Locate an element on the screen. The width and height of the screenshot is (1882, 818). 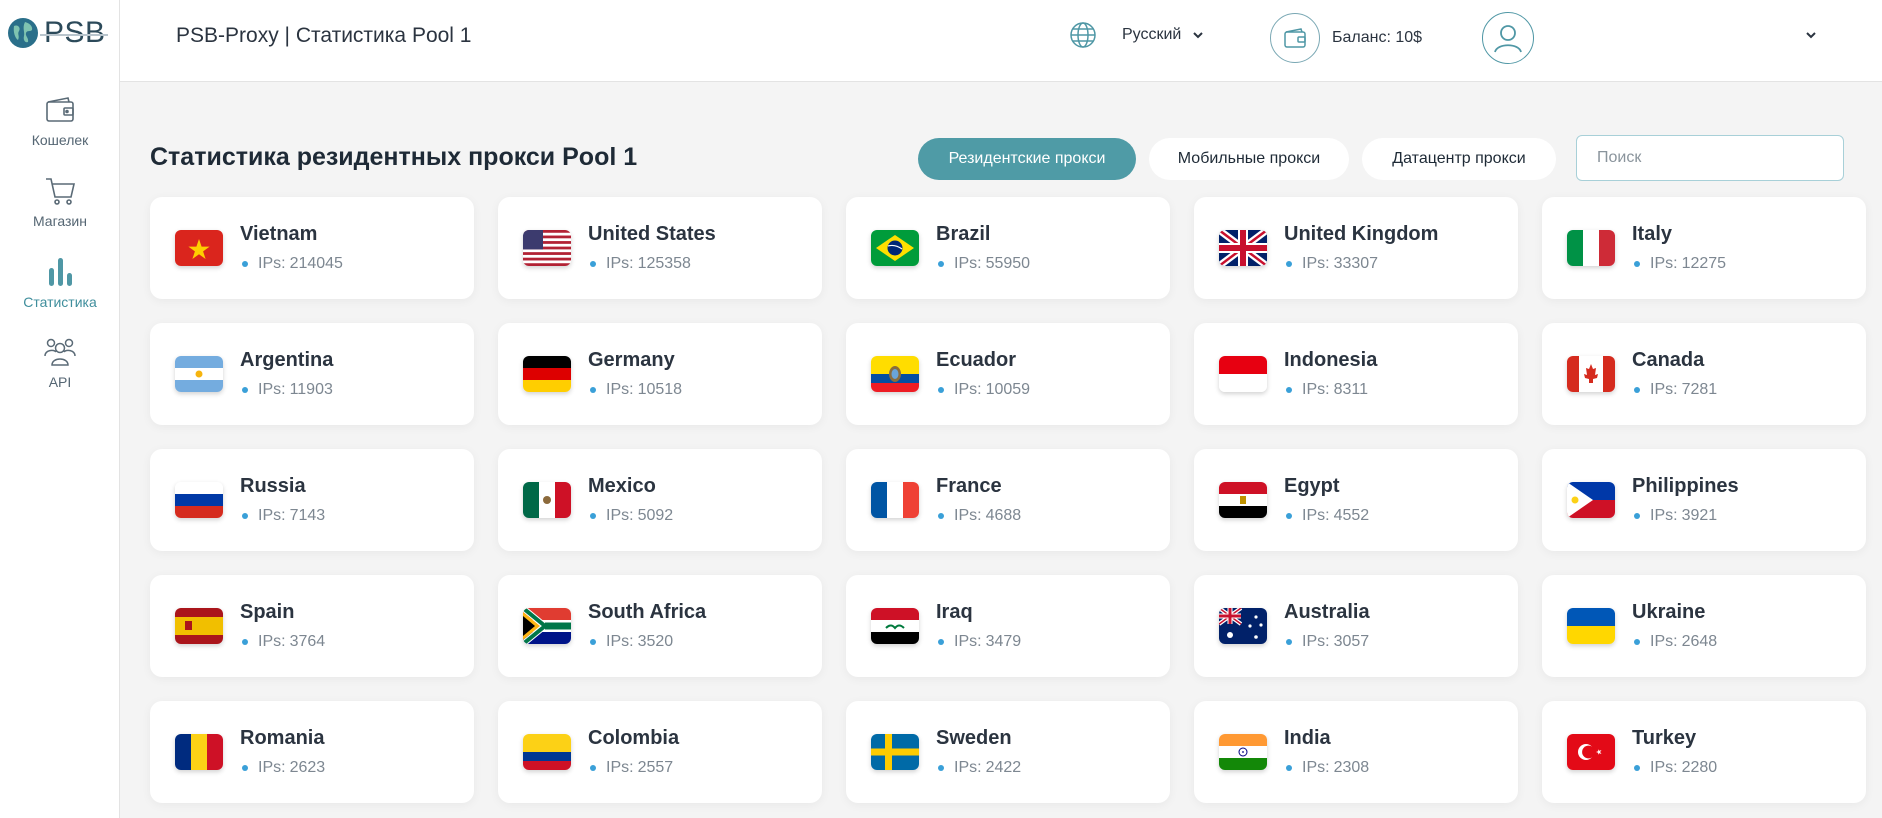
country-card-ar: Argentina IPs: 11903 is located at coordinates (312, 374).